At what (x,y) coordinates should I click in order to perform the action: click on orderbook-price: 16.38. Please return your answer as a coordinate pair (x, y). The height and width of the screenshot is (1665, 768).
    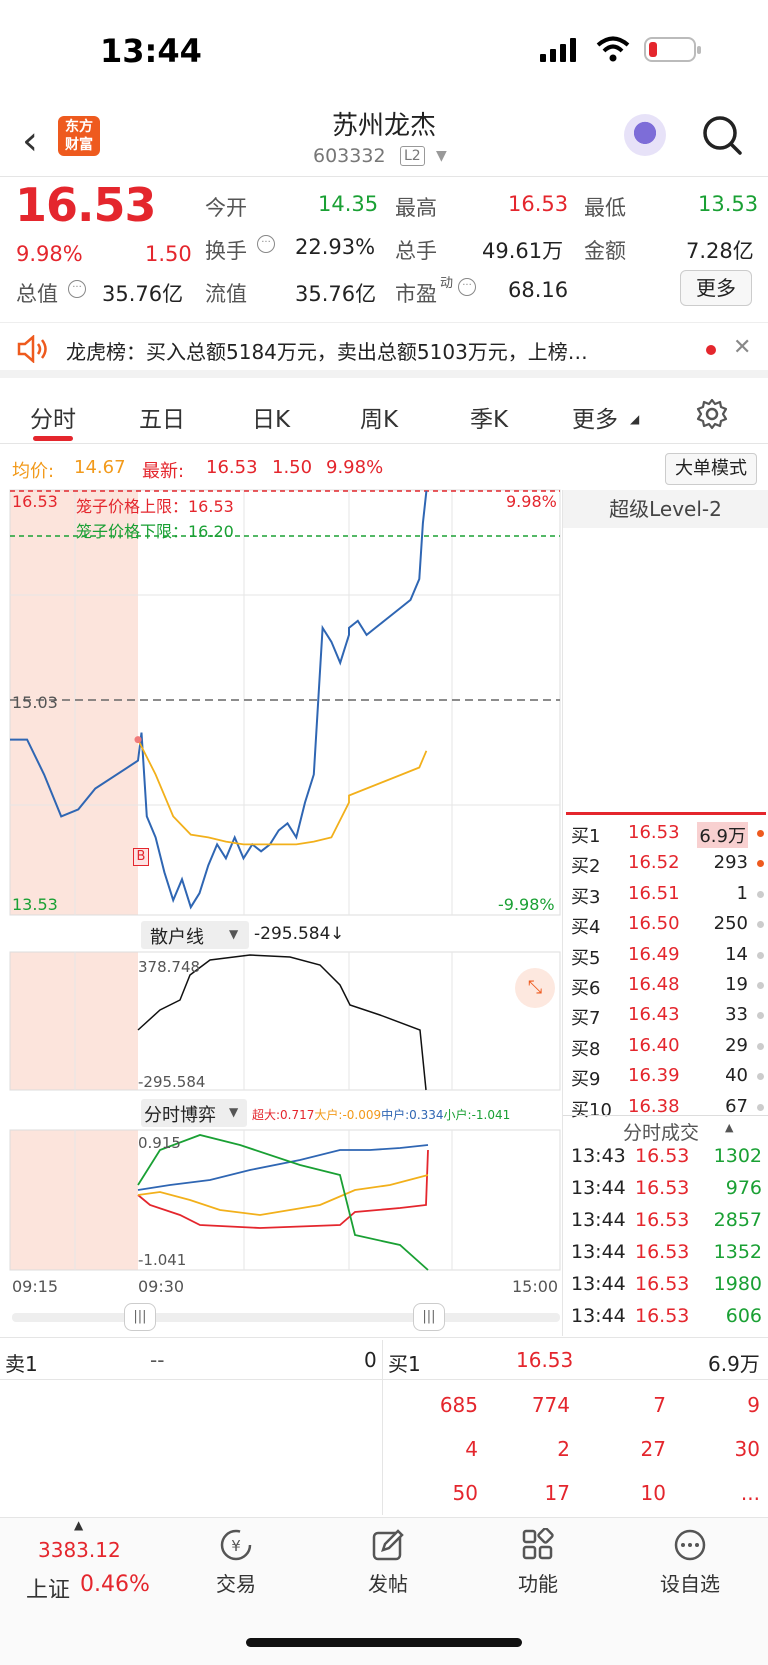
    Looking at the image, I should click on (654, 1106).